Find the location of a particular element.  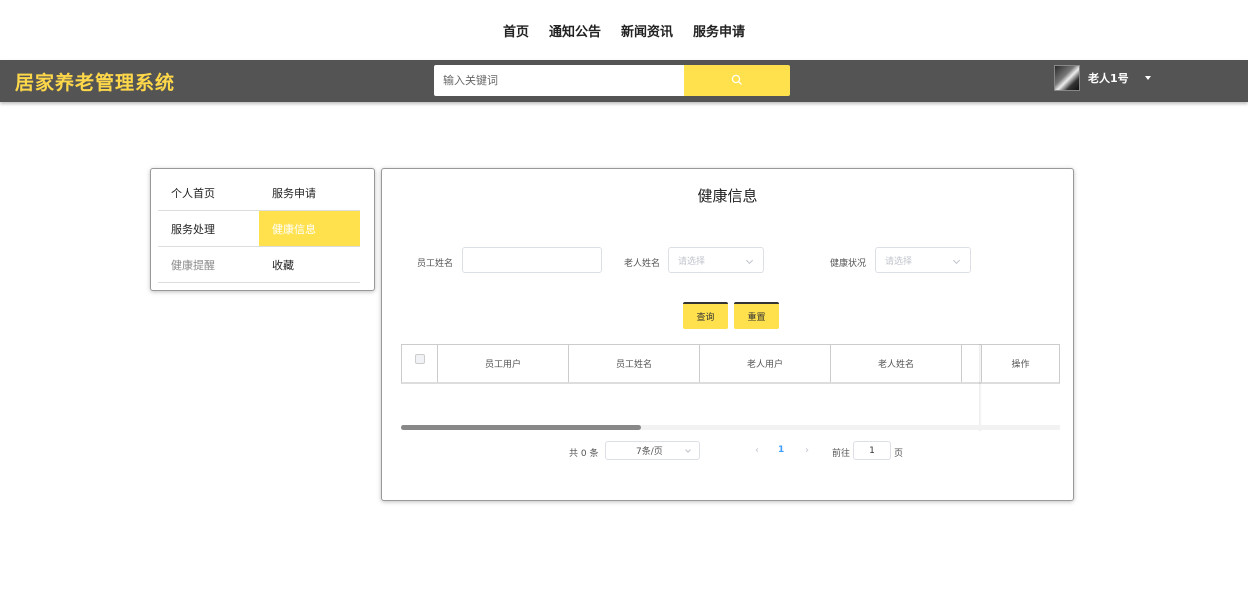

health-status-select: 请选择 is located at coordinates (923, 260).